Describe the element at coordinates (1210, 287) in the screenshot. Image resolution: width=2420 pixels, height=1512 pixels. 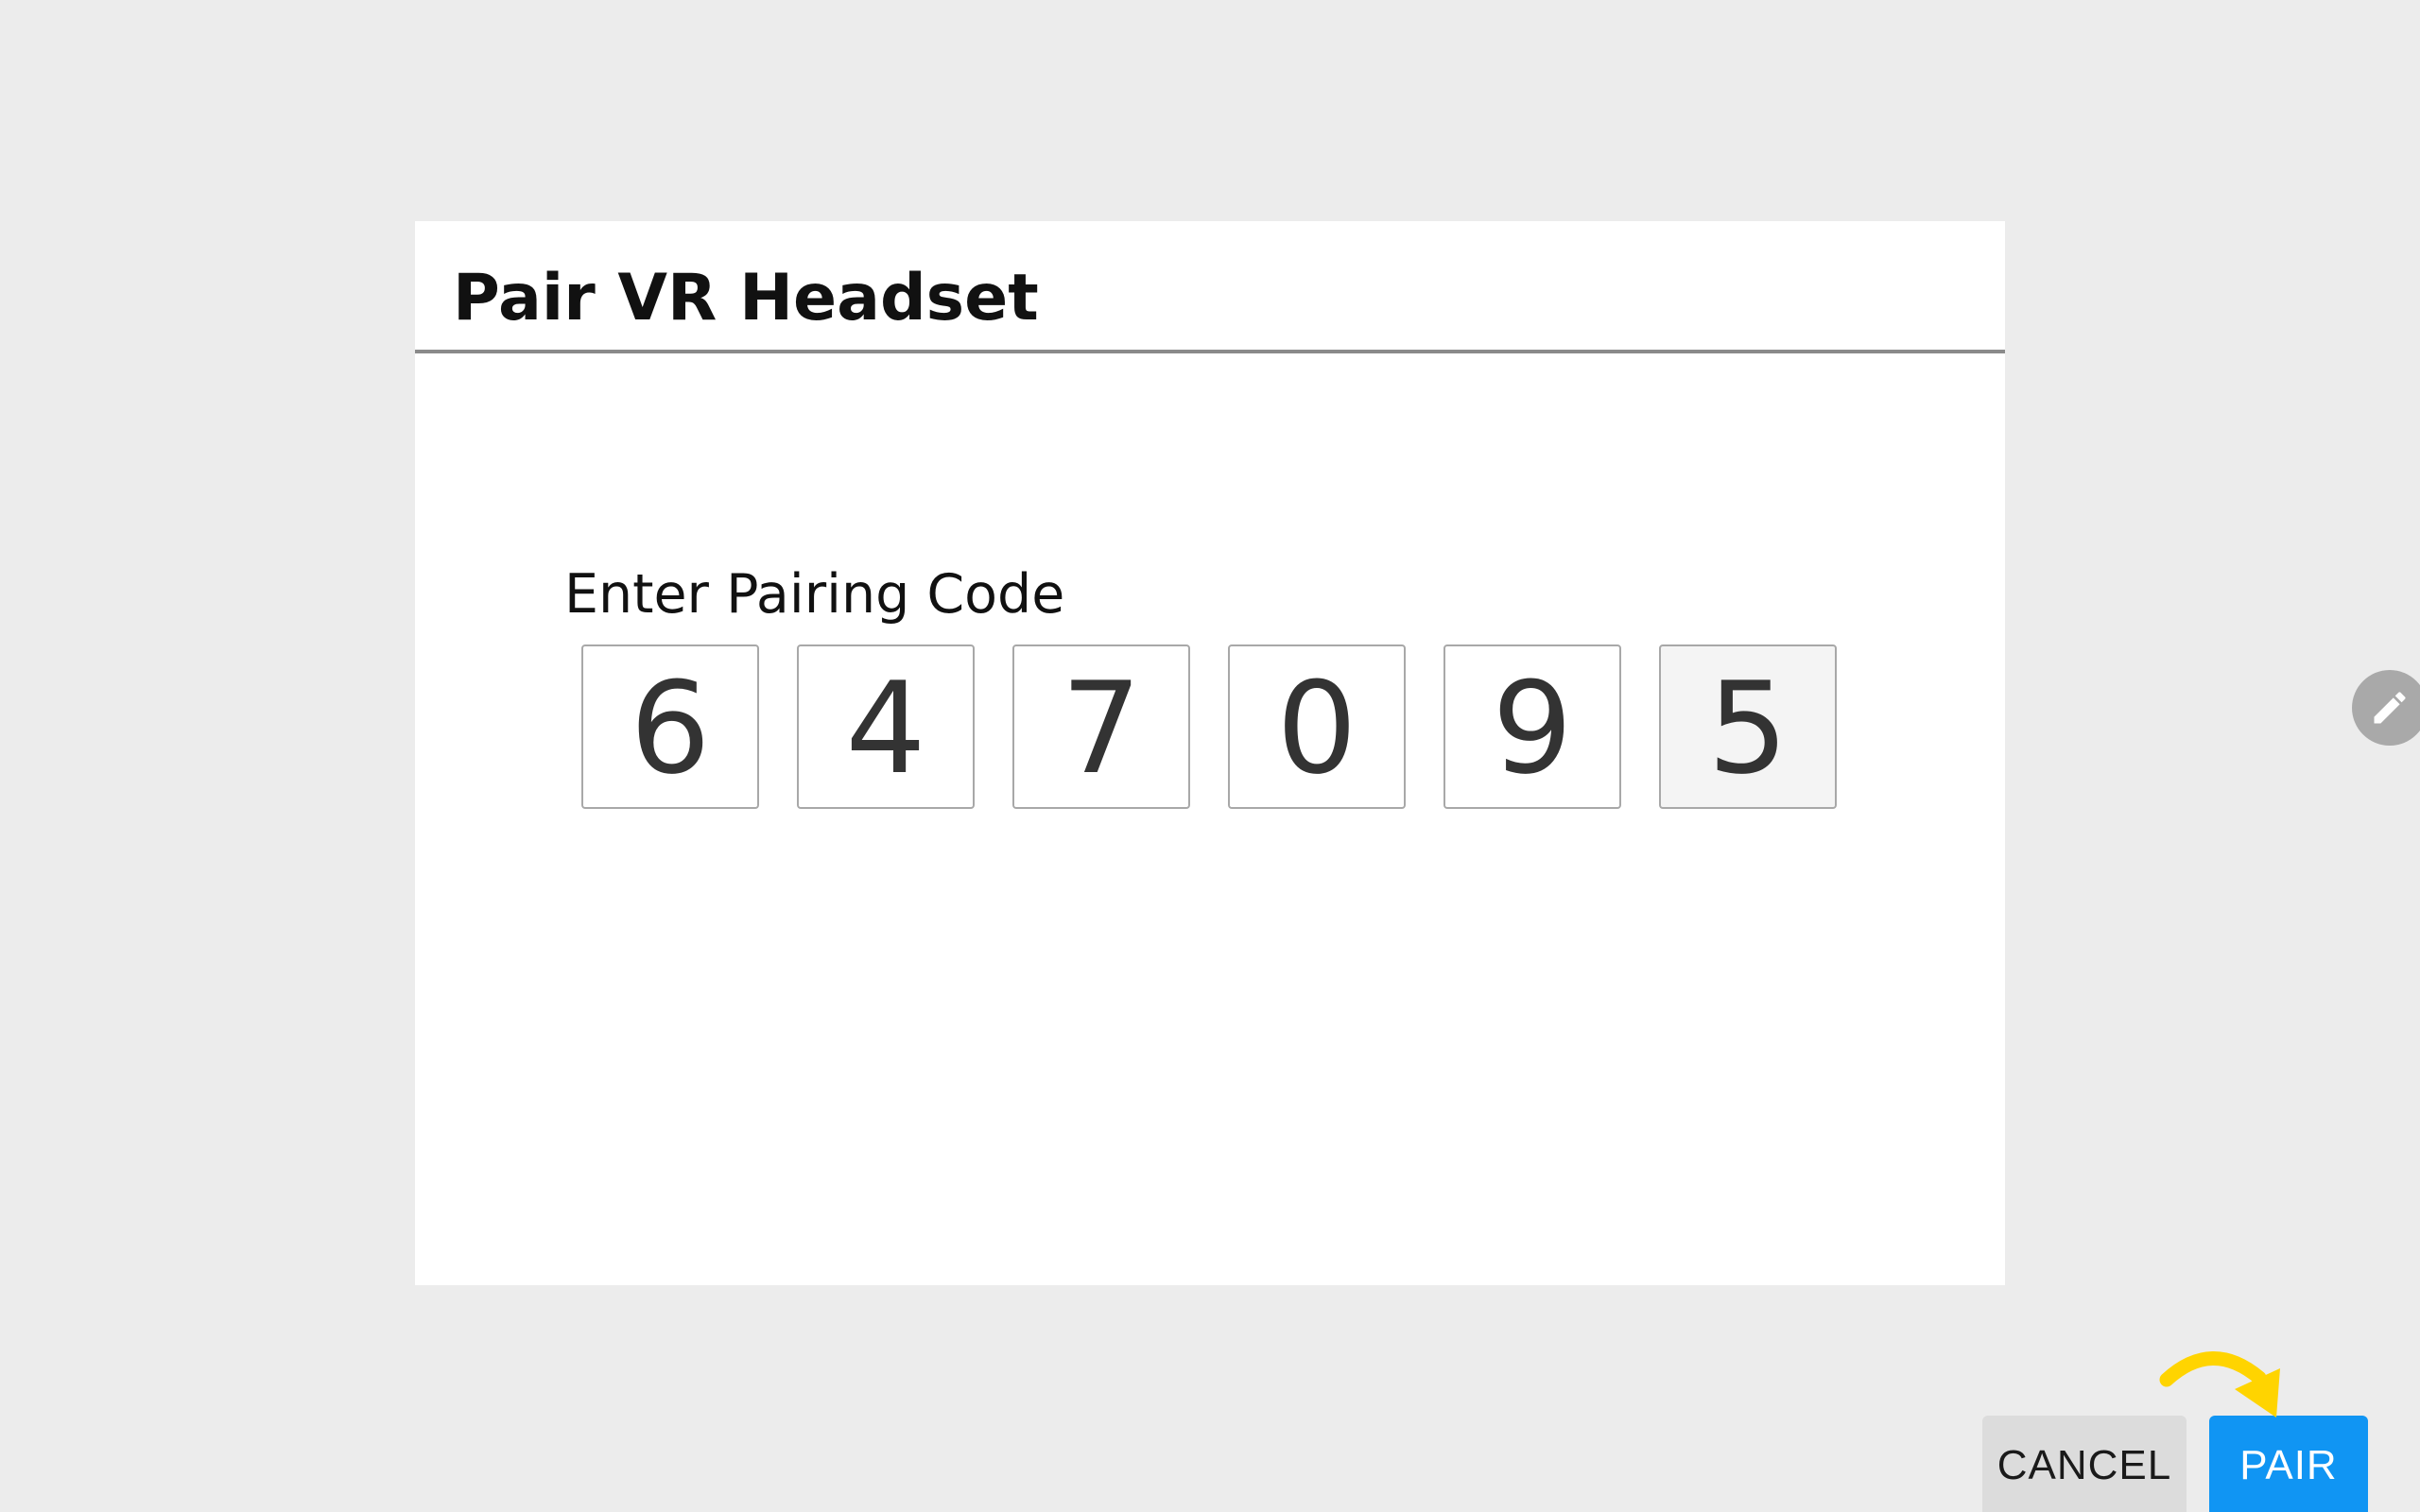
I see `dialog-header: Pair VR Headset` at that location.